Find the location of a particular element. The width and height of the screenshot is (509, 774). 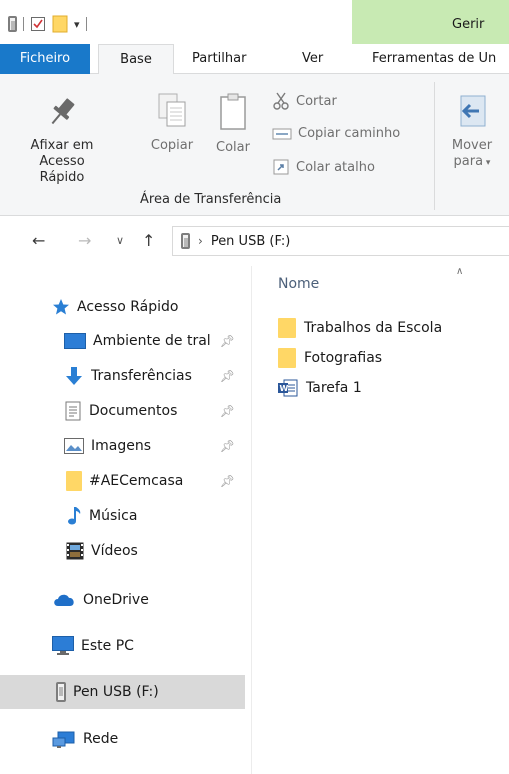

pin-to-quick-access-button: Afixar em Acesso Rápido is located at coordinates (62, 140).